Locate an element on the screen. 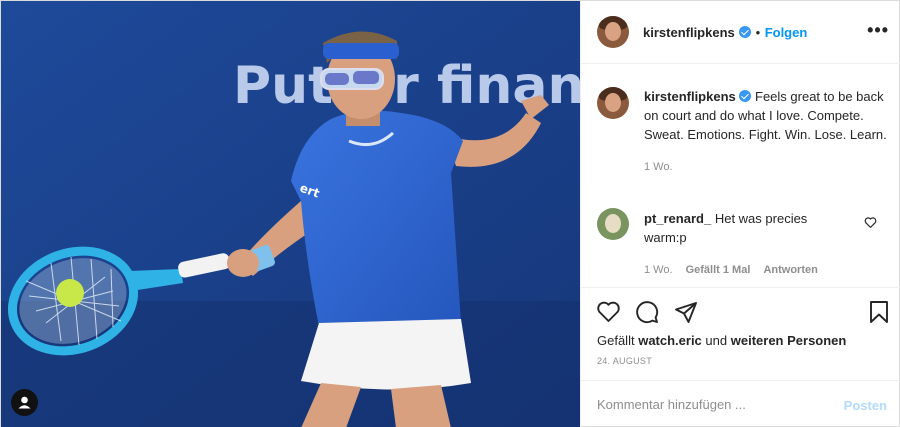 The image size is (900, 427). header-user-line: kirstenflipkens • Folgen is located at coordinates (725, 33).